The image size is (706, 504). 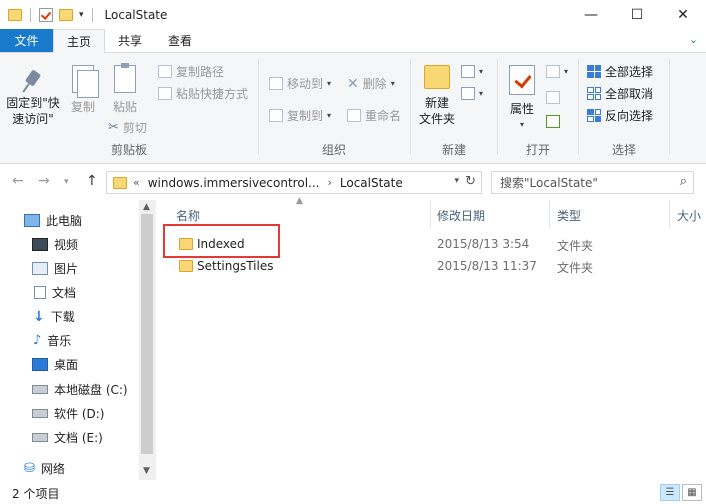 I want to click on close-button: ✕, so click(x=683, y=15).